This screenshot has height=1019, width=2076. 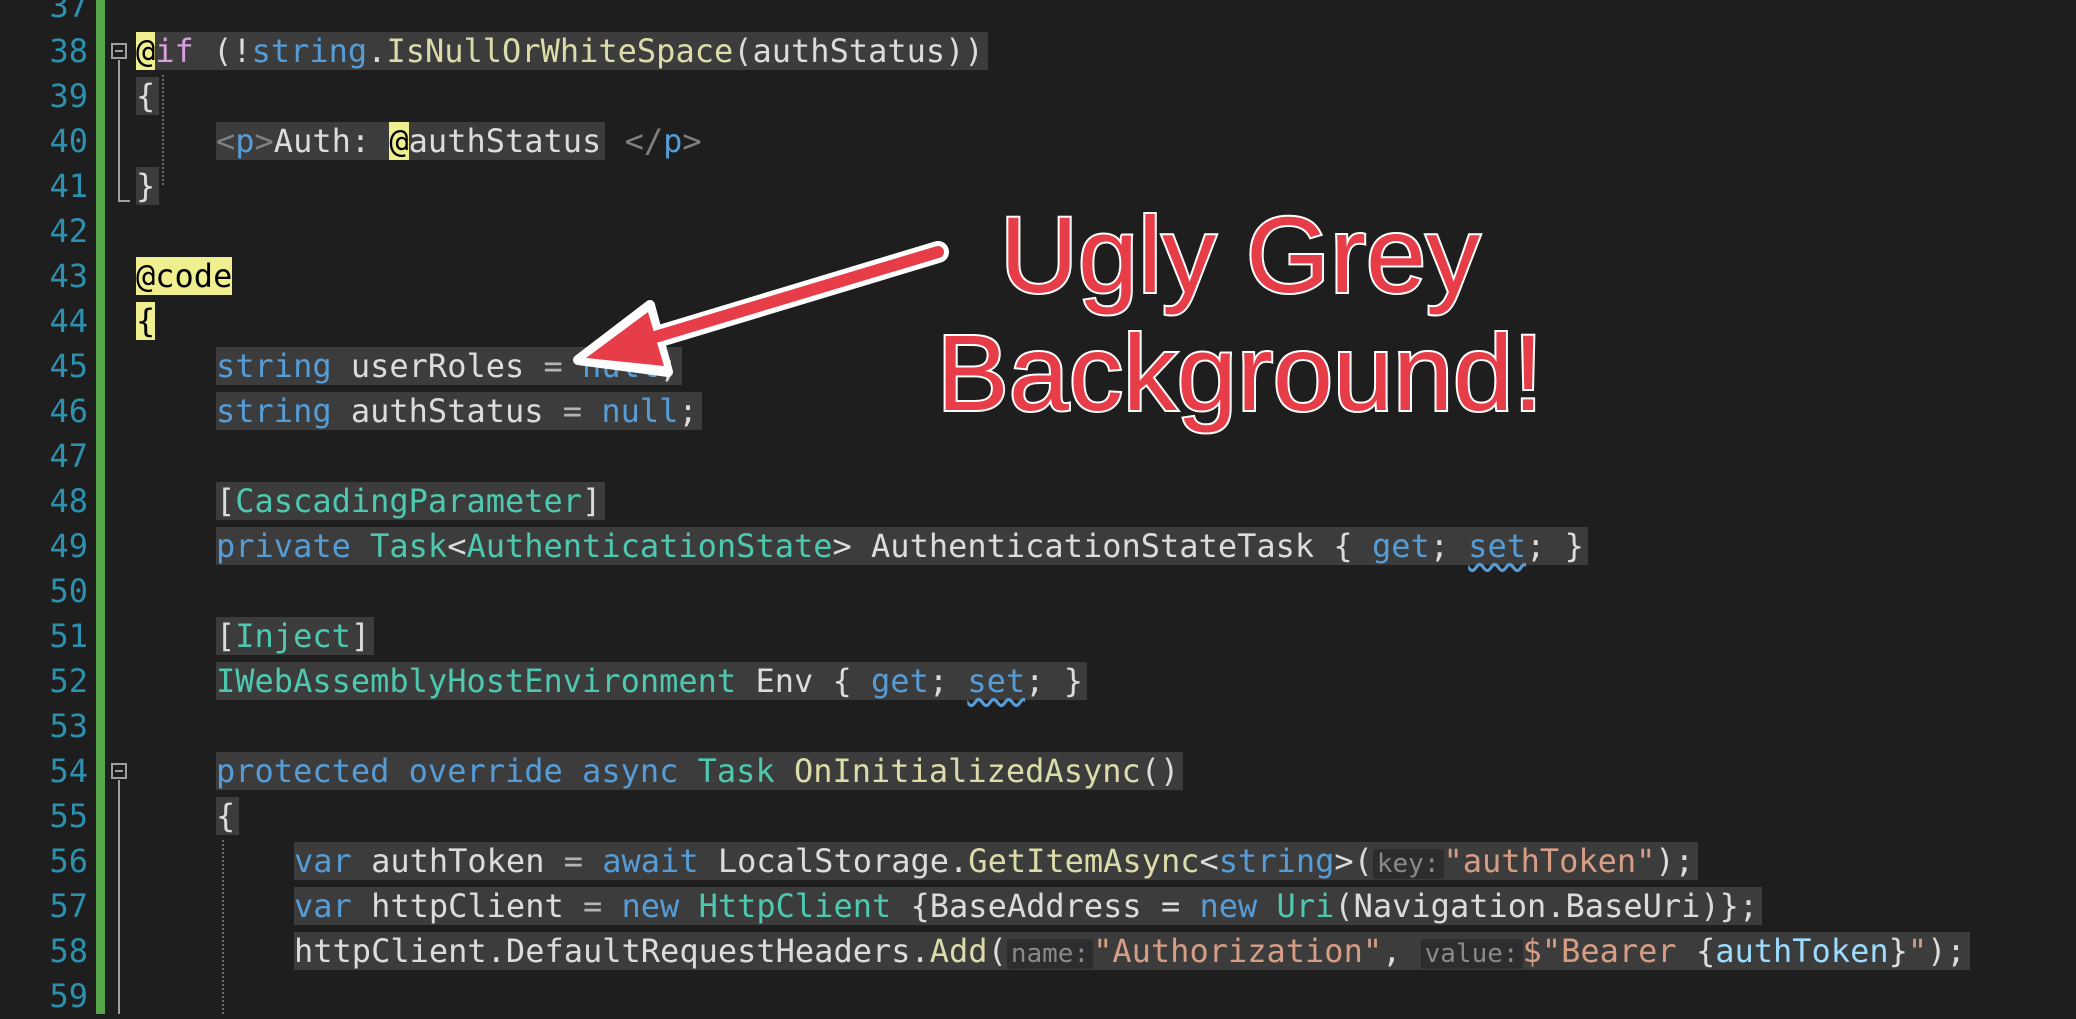 I want to click on annotation-text: Ugly Grey Background!, so click(x=1240, y=314).